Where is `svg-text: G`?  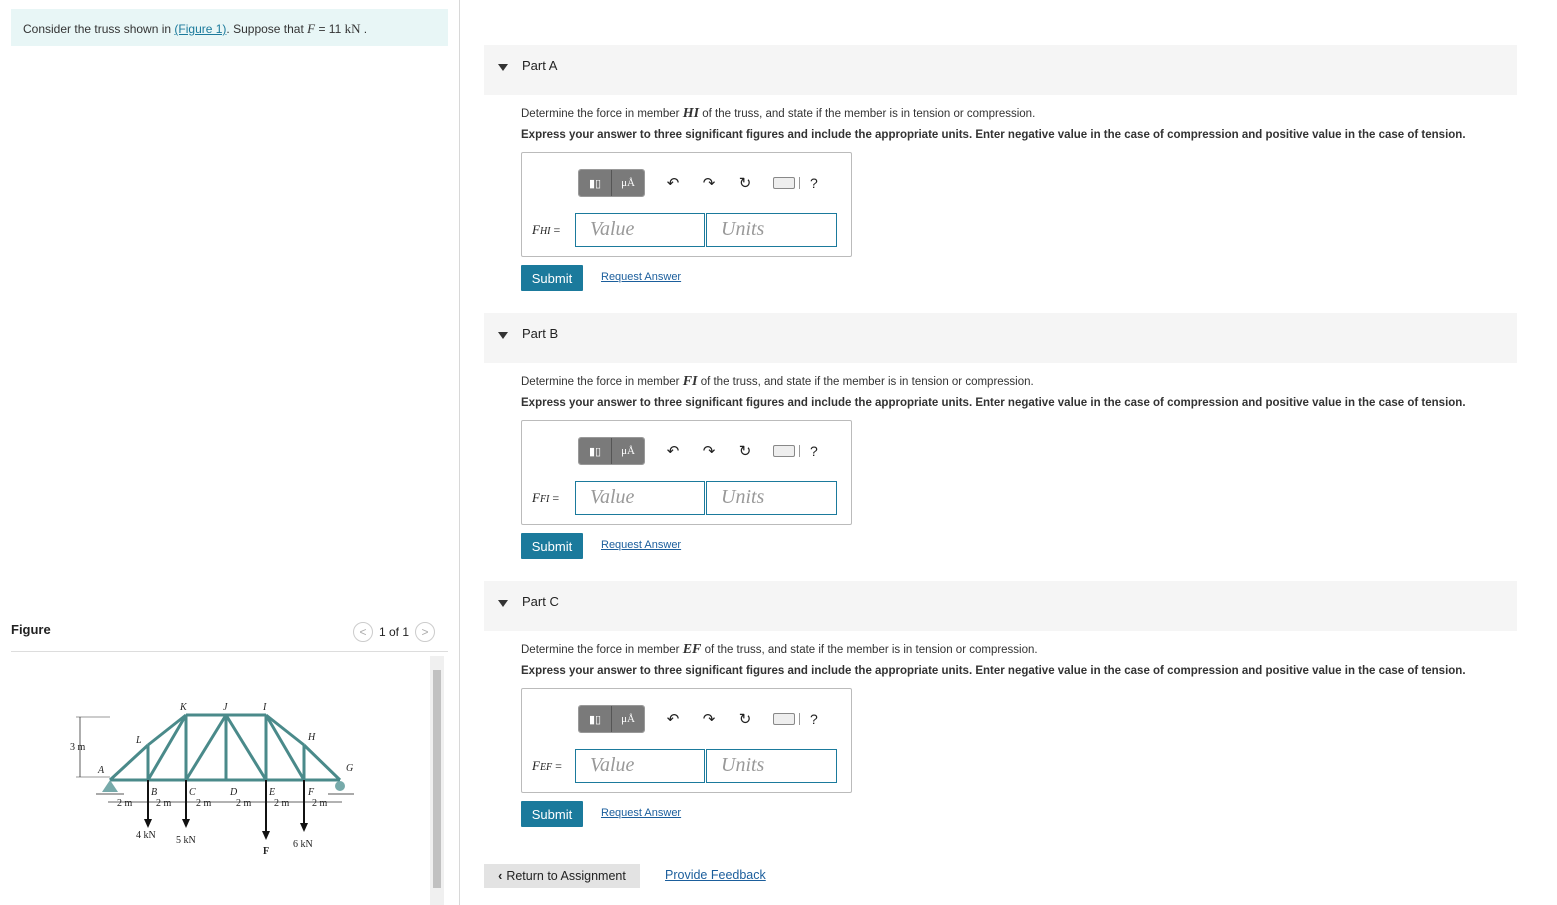
svg-text: G is located at coordinates (349, 768).